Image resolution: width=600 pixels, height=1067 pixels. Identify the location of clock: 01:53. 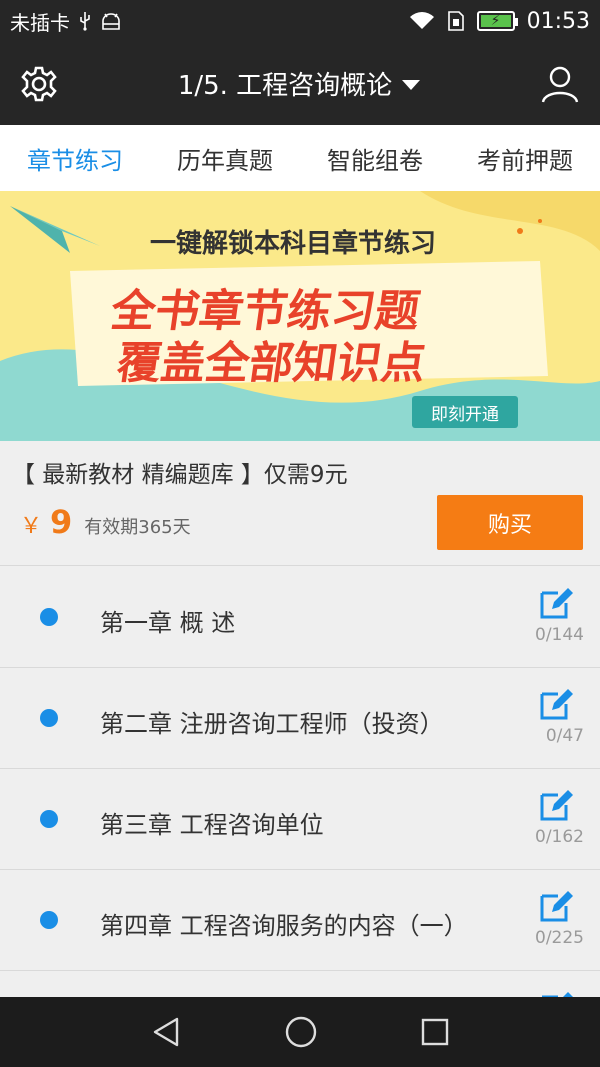
(558, 21).